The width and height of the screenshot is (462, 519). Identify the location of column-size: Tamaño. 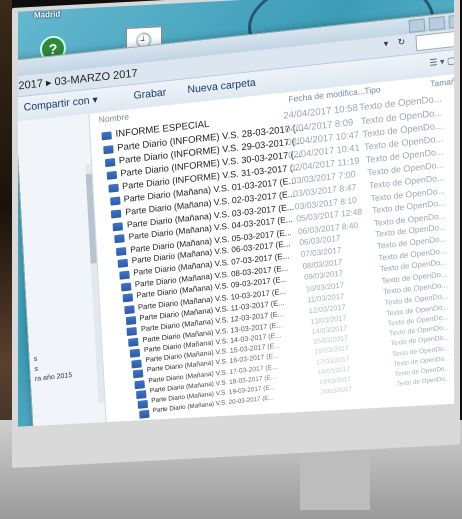
(442, 82).